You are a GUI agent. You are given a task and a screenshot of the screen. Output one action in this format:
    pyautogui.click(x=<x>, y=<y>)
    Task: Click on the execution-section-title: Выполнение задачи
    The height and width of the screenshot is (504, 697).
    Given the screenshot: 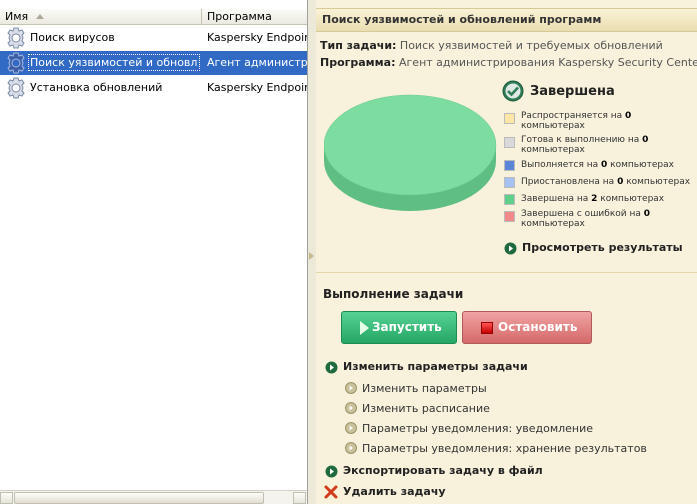 What is the action you would take?
    pyautogui.click(x=393, y=294)
    